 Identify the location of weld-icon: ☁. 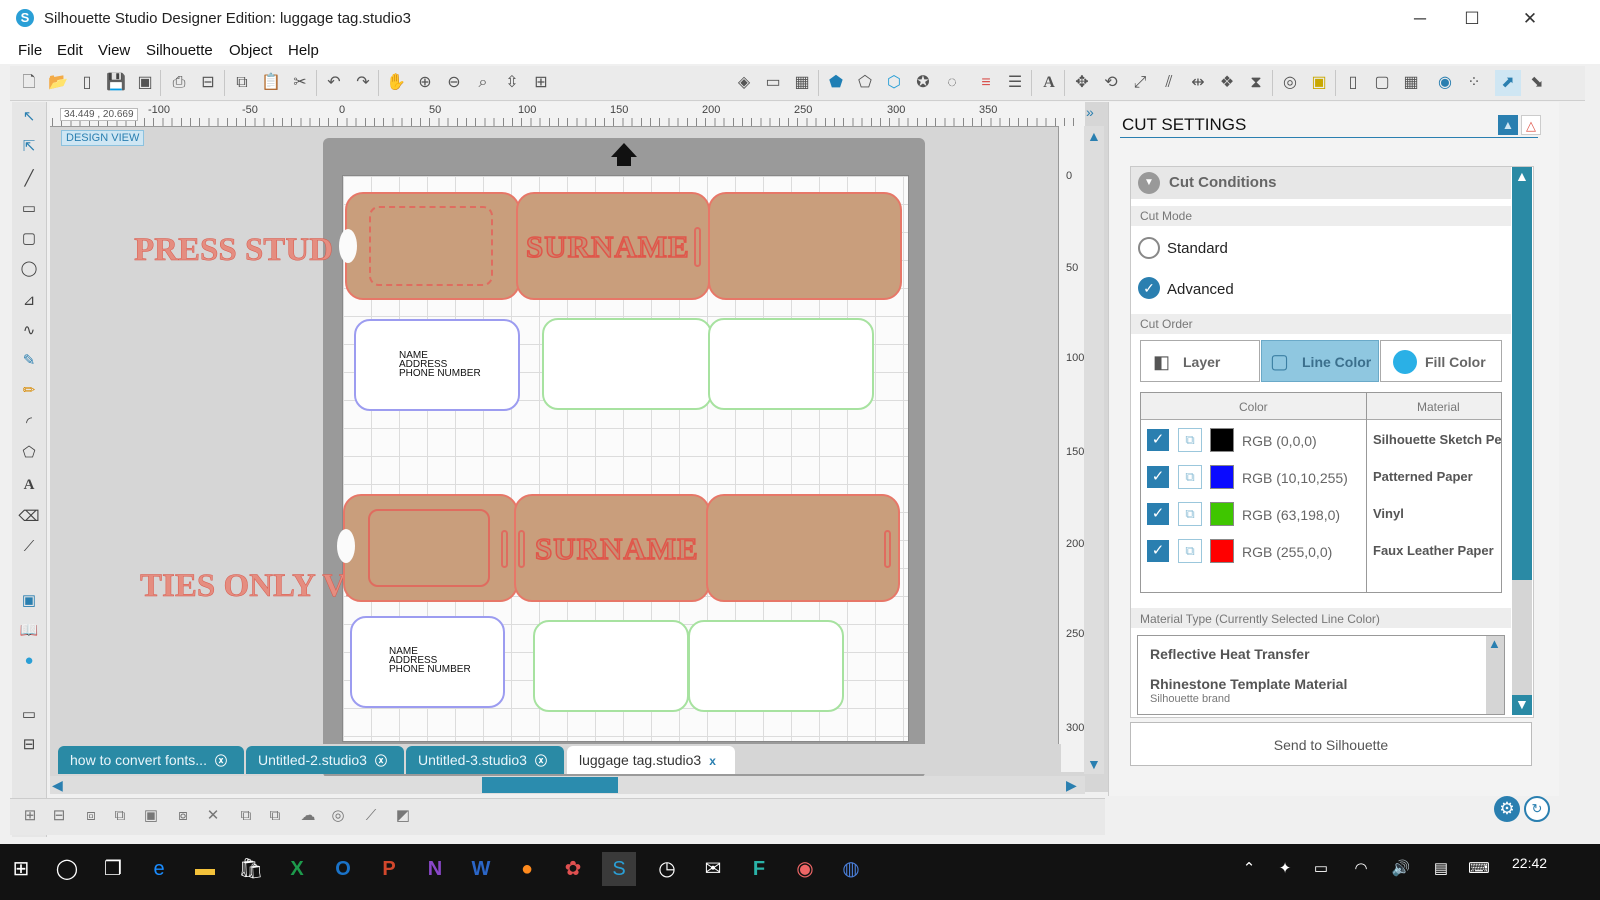
(308, 816).